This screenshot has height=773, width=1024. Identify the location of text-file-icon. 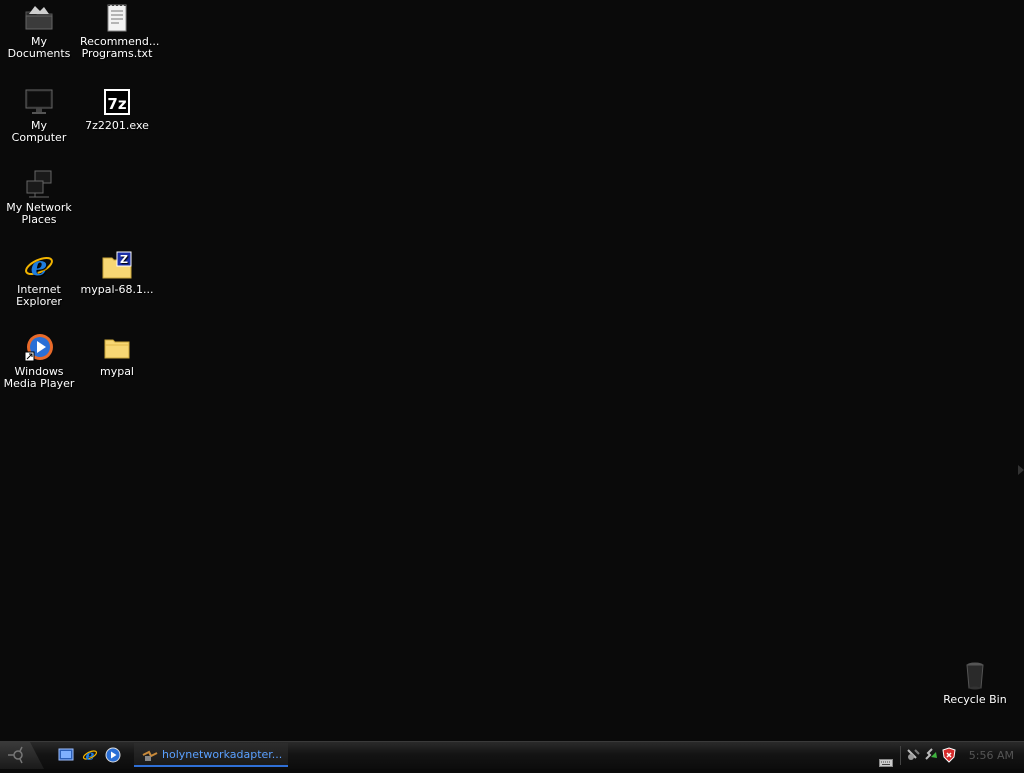
(117, 18).